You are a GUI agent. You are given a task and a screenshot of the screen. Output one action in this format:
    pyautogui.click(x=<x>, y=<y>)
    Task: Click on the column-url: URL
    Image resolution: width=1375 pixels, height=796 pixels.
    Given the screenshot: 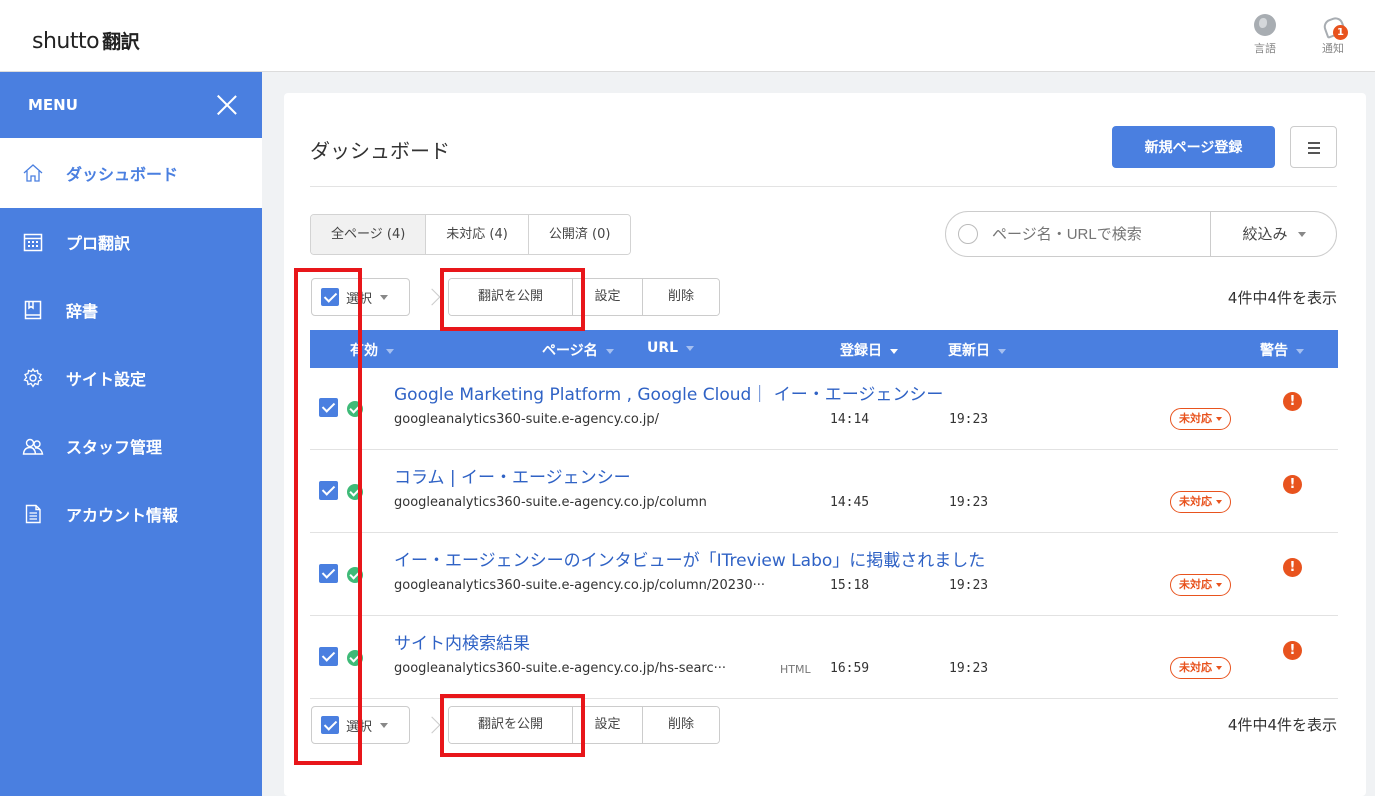 What is the action you would take?
    pyautogui.click(x=671, y=348)
    